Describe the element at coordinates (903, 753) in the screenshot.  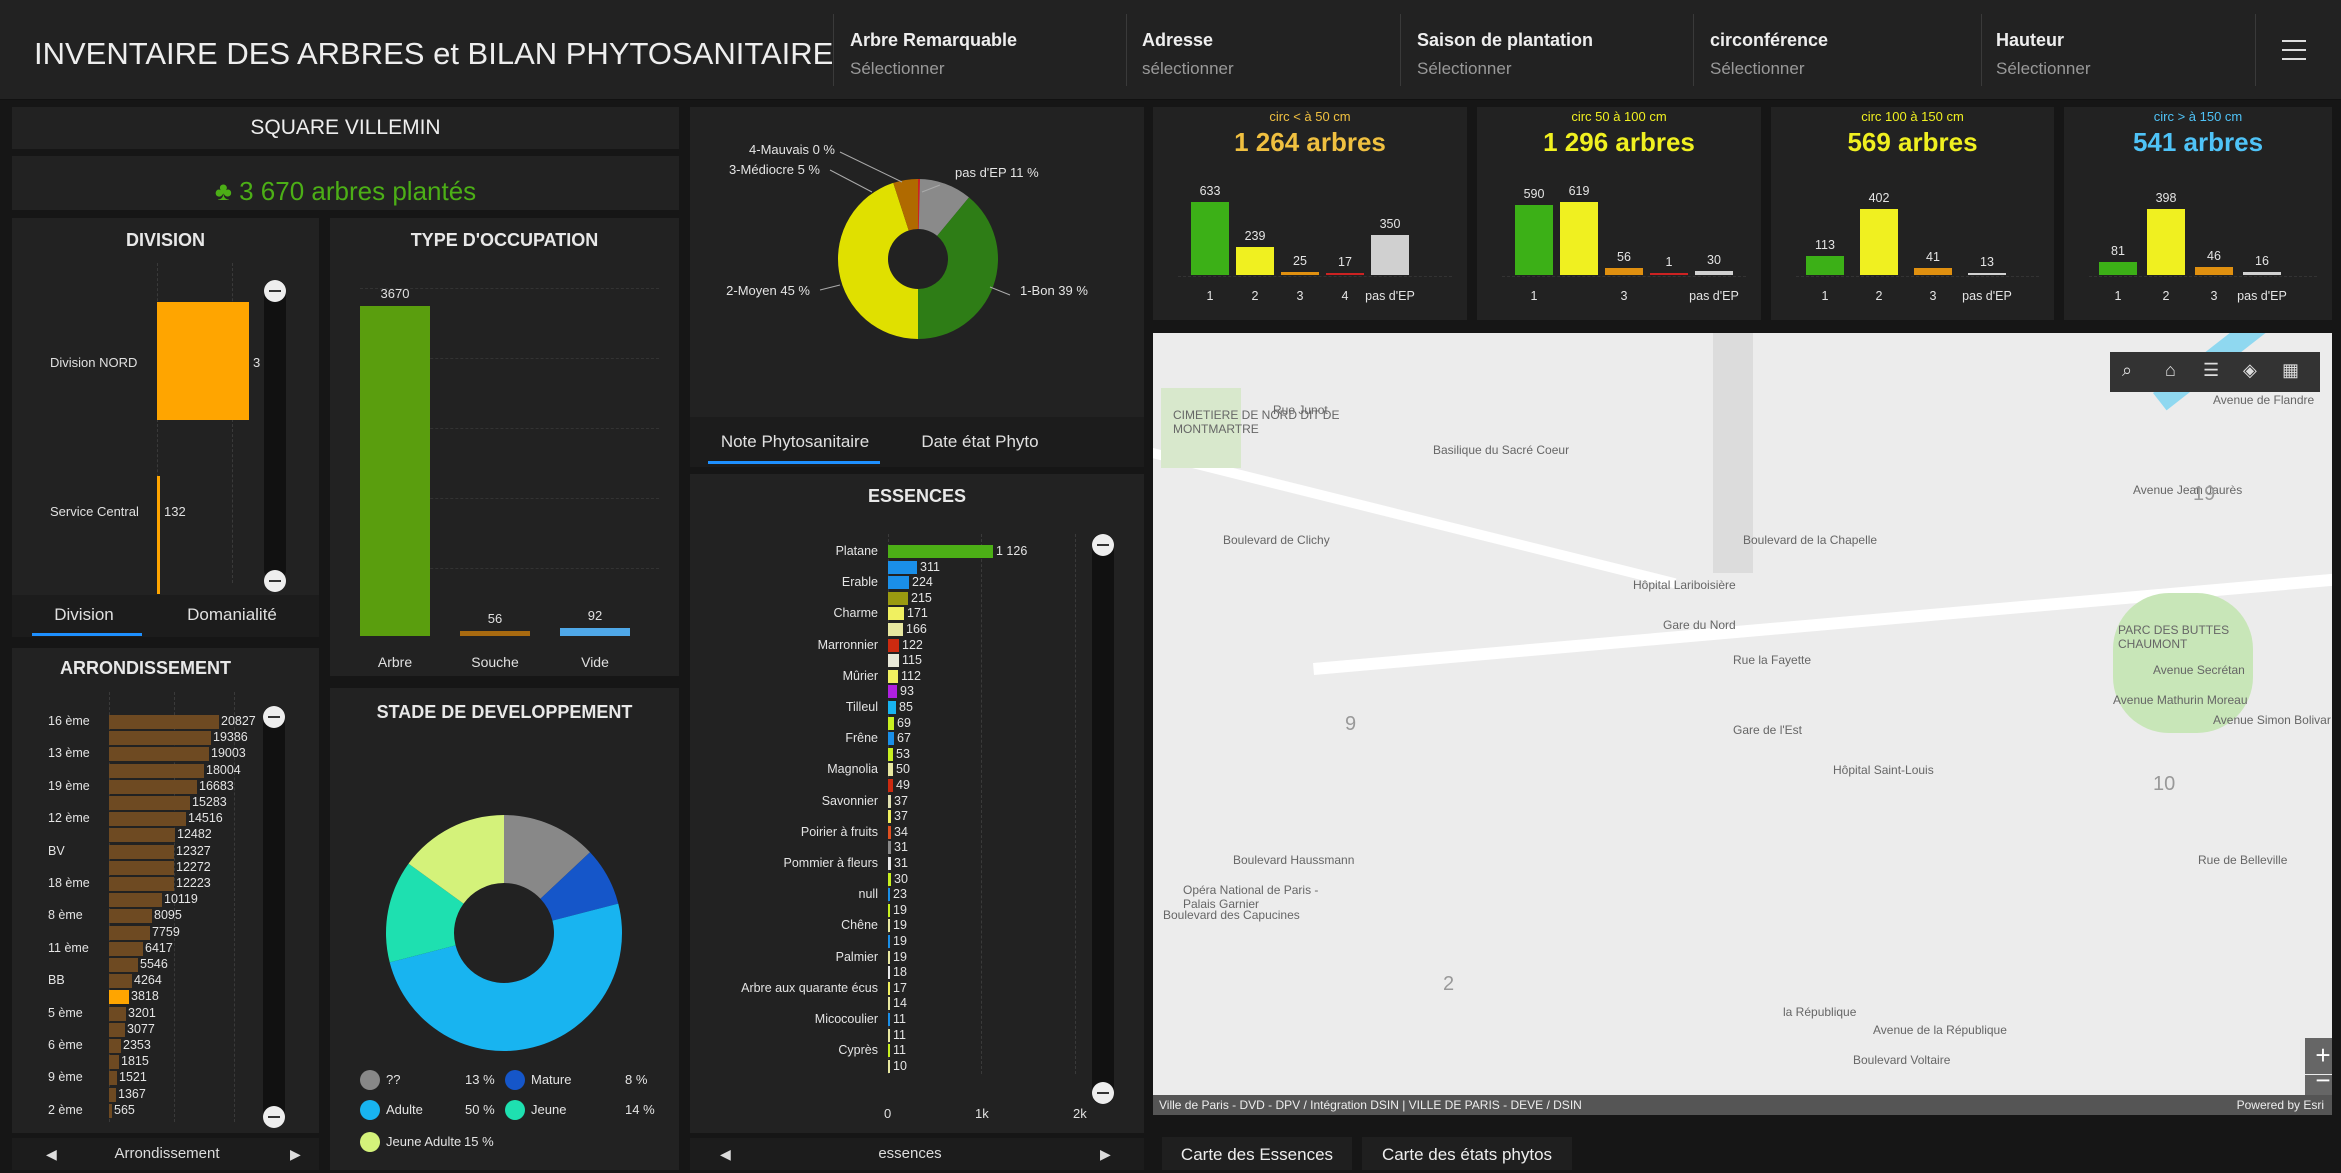
I see `essence-value: 53` at that location.